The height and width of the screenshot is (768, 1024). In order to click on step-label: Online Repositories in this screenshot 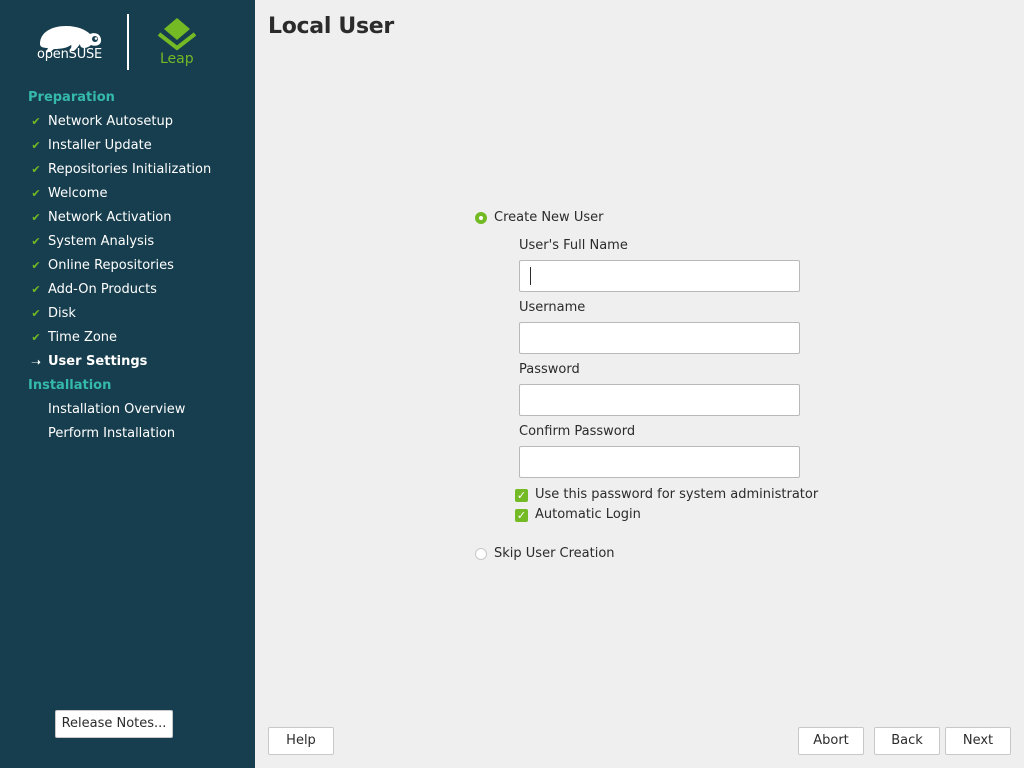, I will do `click(111, 265)`.